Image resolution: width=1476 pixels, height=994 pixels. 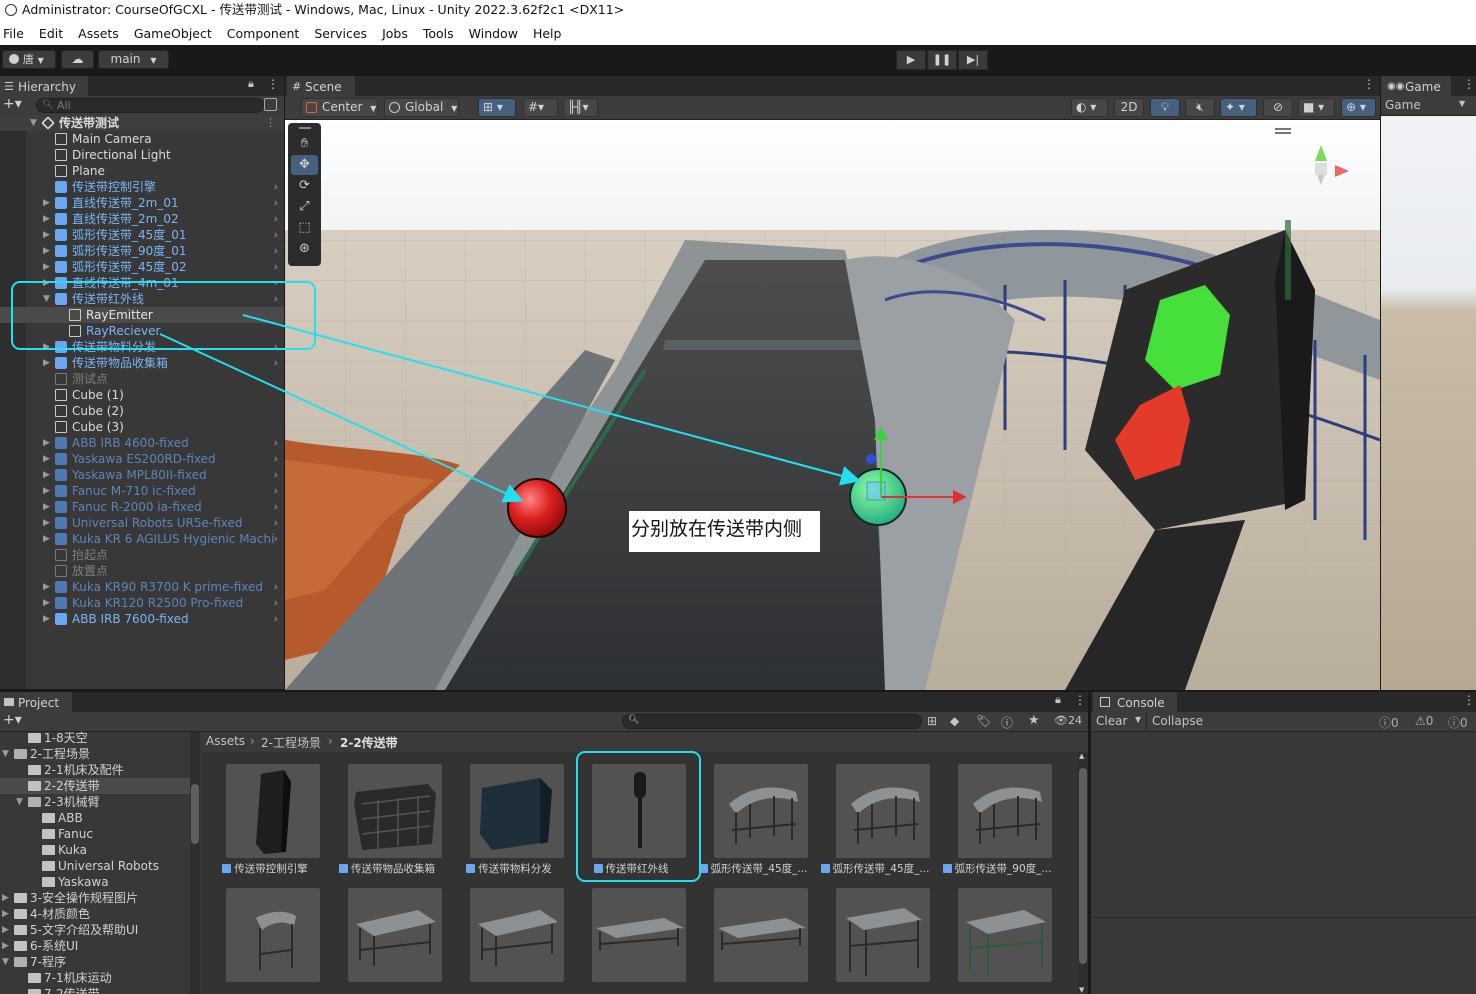 I want to click on scene-visibility-icon, so click(x=270, y=104).